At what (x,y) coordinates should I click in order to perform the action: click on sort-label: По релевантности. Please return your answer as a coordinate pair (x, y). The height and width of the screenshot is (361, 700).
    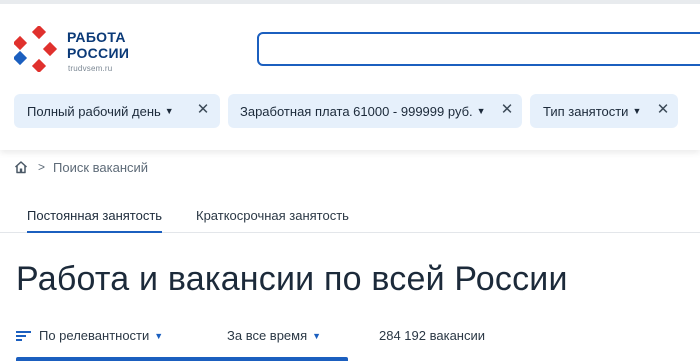
    Looking at the image, I should click on (94, 335).